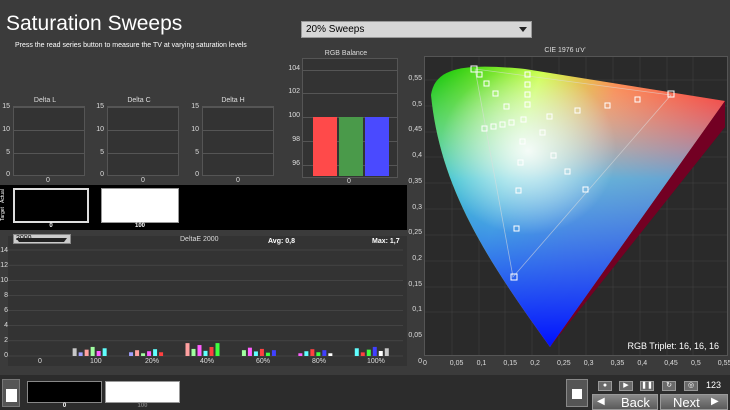  Describe the element at coordinates (6, 355) in the screenshot. I see `deltae-ytick: 0` at that location.